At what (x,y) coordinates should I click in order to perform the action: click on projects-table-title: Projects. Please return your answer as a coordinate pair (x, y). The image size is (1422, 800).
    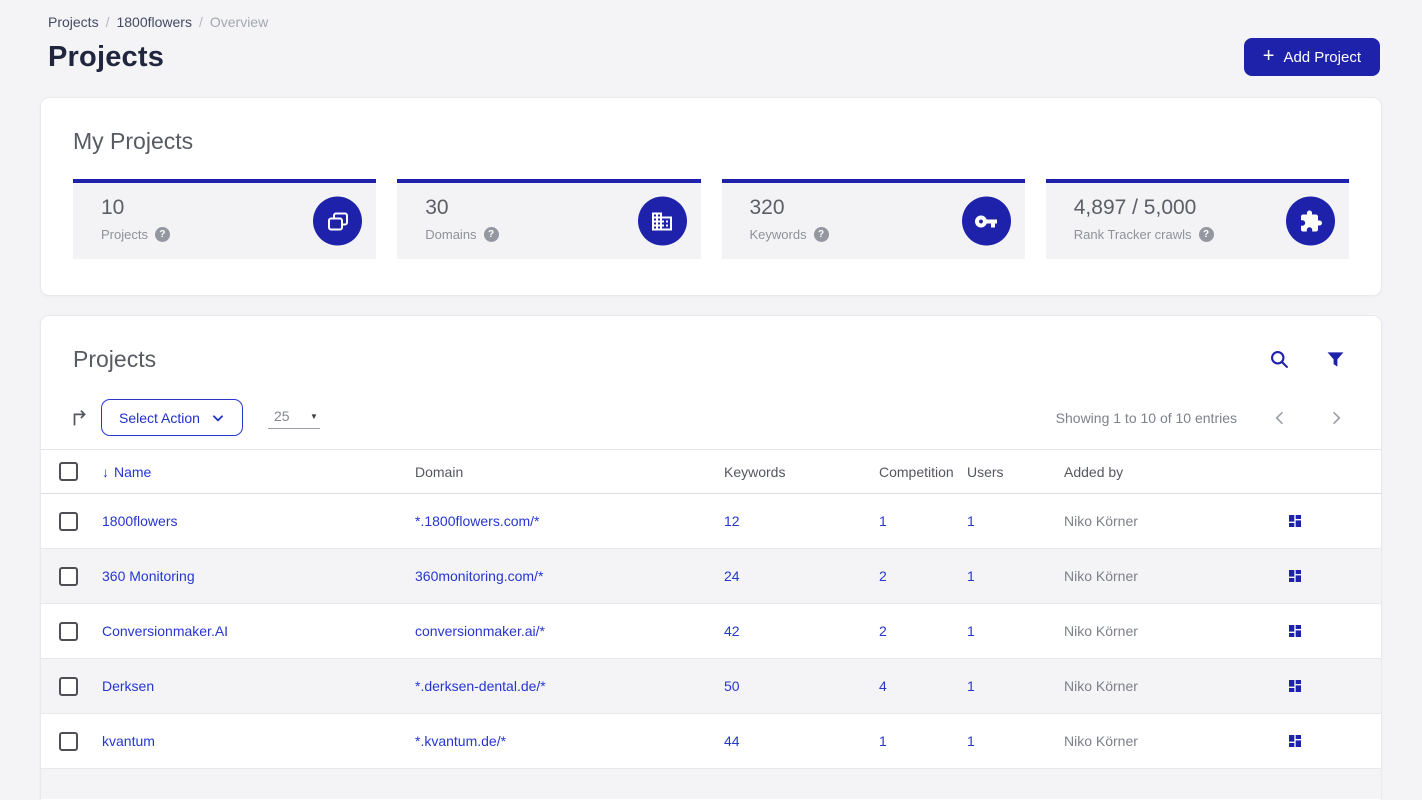
    Looking at the image, I should click on (115, 359).